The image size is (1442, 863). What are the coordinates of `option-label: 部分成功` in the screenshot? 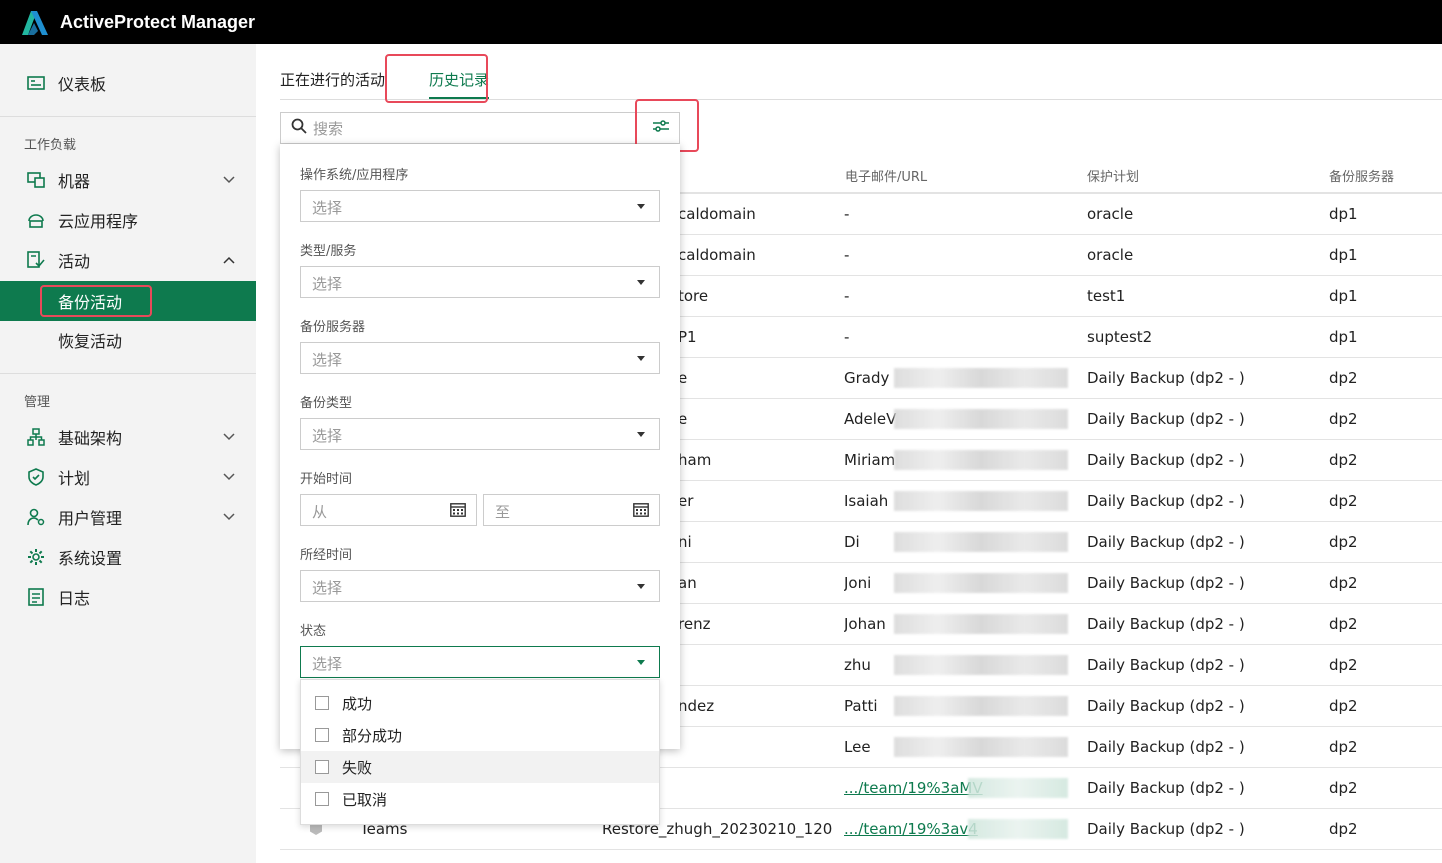 It's located at (372, 735).